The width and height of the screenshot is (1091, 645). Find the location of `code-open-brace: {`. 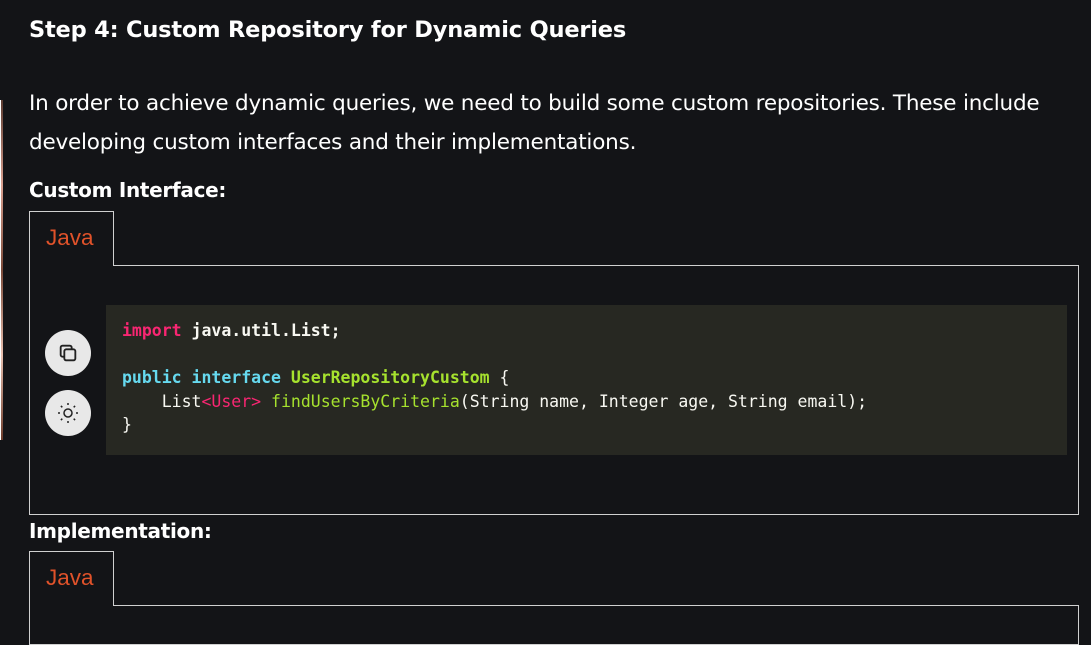

code-open-brace: { is located at coordinates (504, 377).